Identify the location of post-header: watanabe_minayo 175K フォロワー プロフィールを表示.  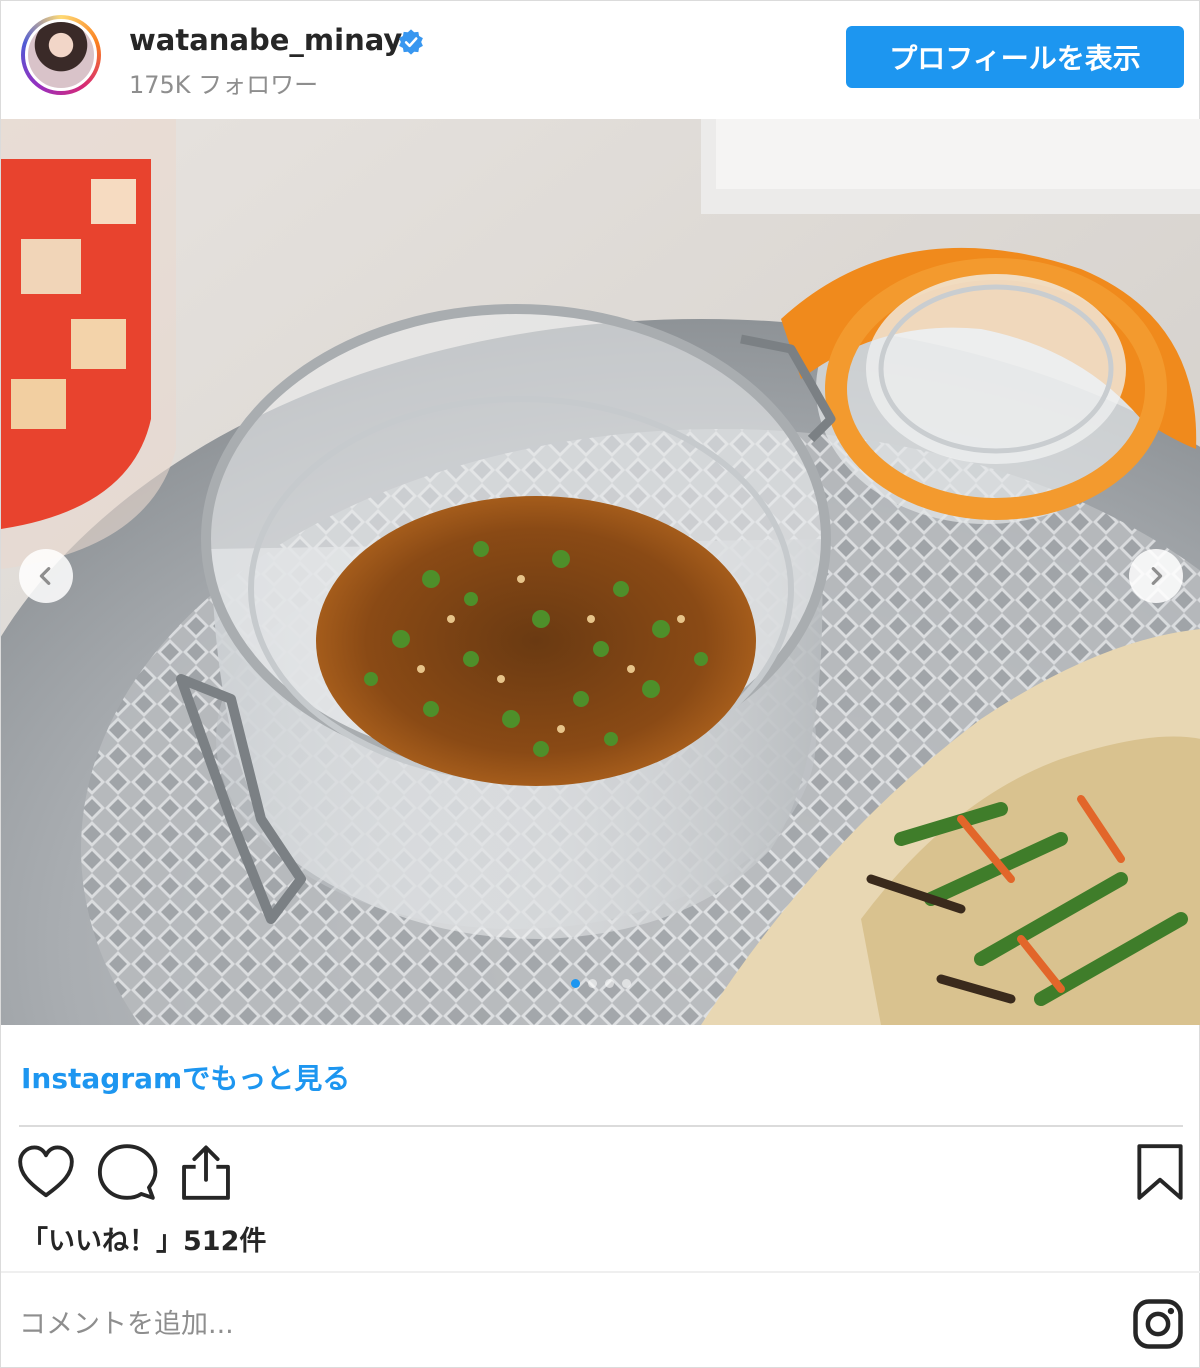
(600, 60).